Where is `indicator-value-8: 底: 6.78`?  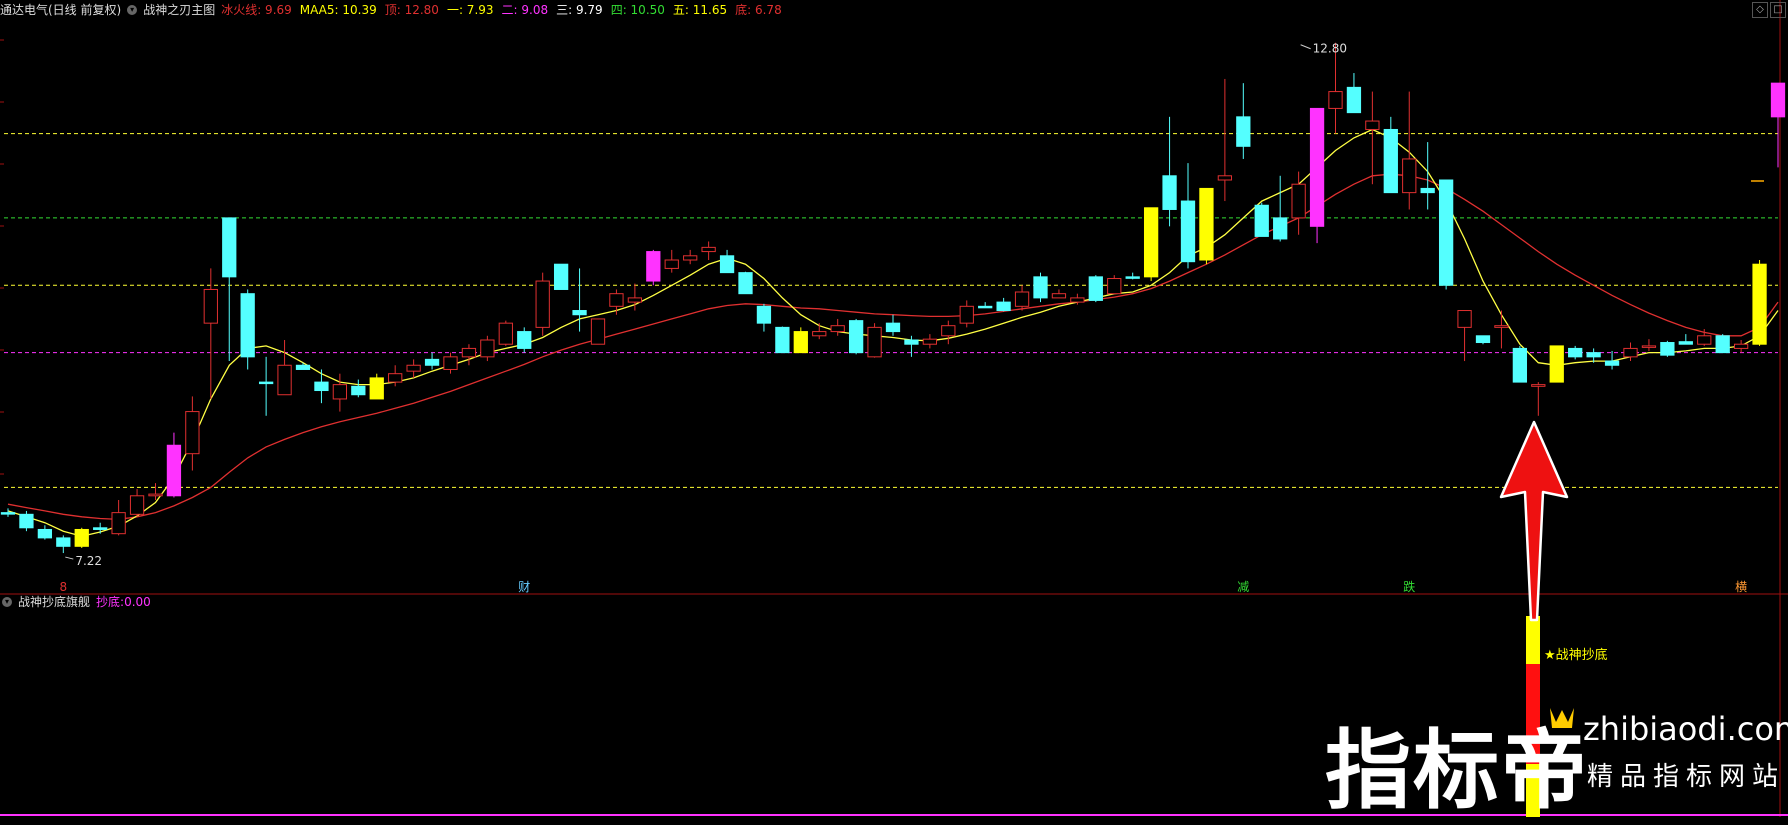
indicator-value-8: 底: 6.78 is located at coordinates (758, 10).